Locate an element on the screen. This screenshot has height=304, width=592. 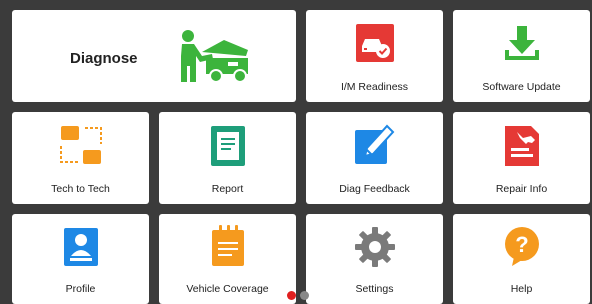
settings-label: Settings is located at coordinates (374, 289).